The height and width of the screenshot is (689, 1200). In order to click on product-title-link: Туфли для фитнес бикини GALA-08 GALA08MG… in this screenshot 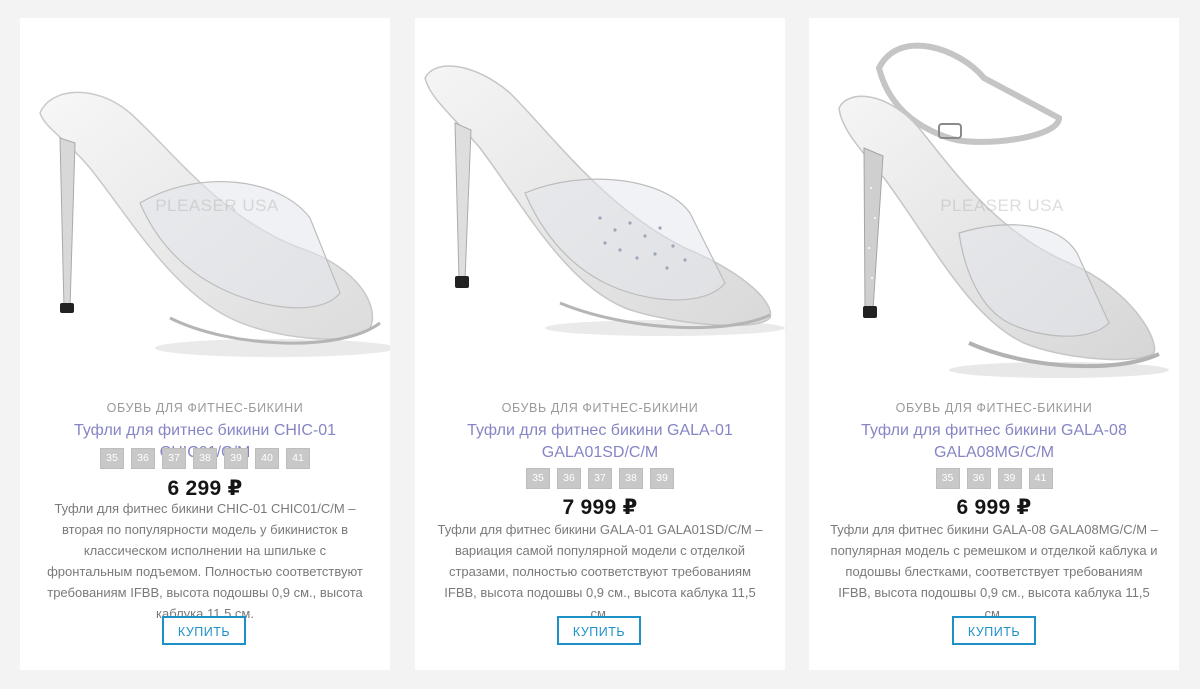, I will do `click(994, 442)`.